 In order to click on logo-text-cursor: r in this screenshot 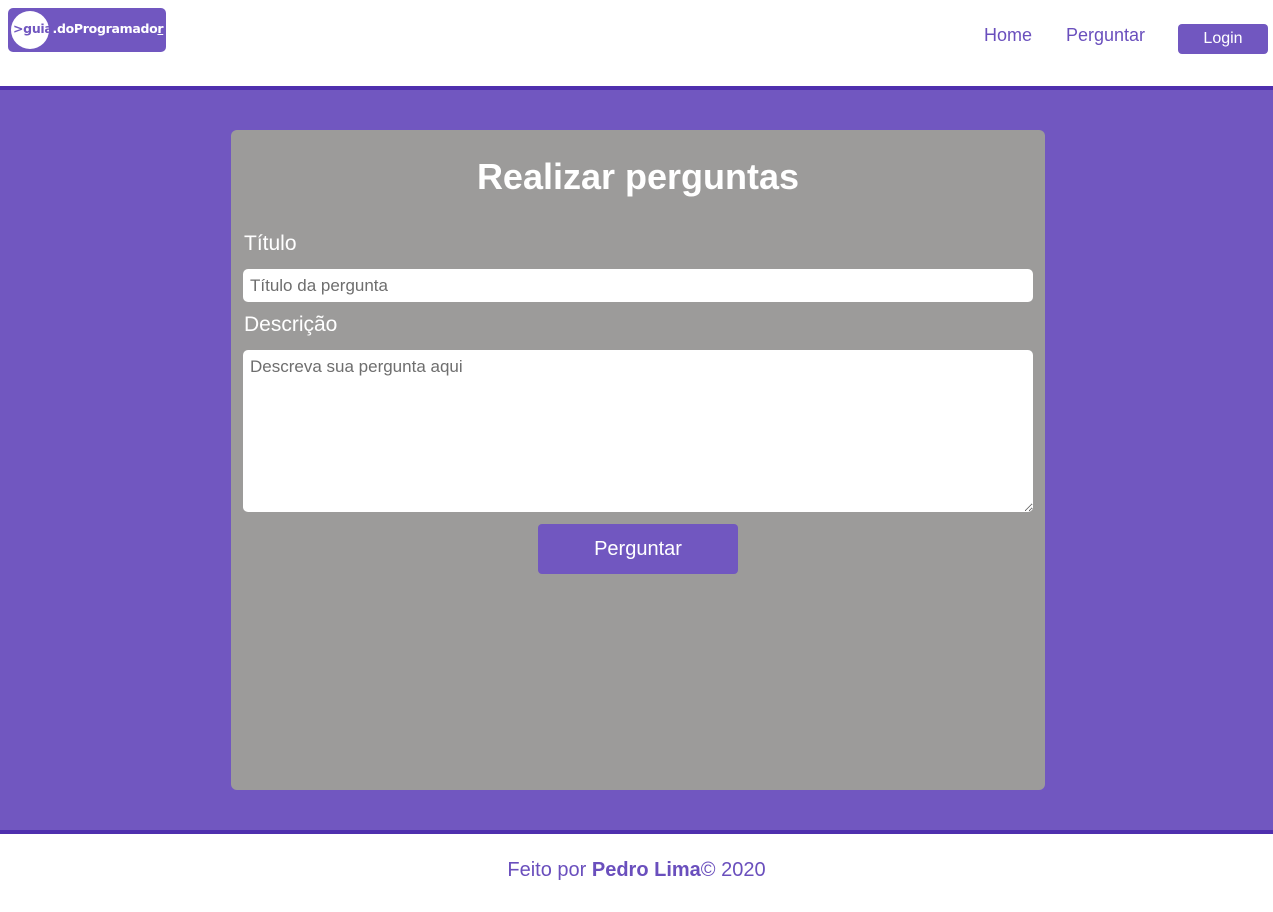, I will do `click(160, 28)`.